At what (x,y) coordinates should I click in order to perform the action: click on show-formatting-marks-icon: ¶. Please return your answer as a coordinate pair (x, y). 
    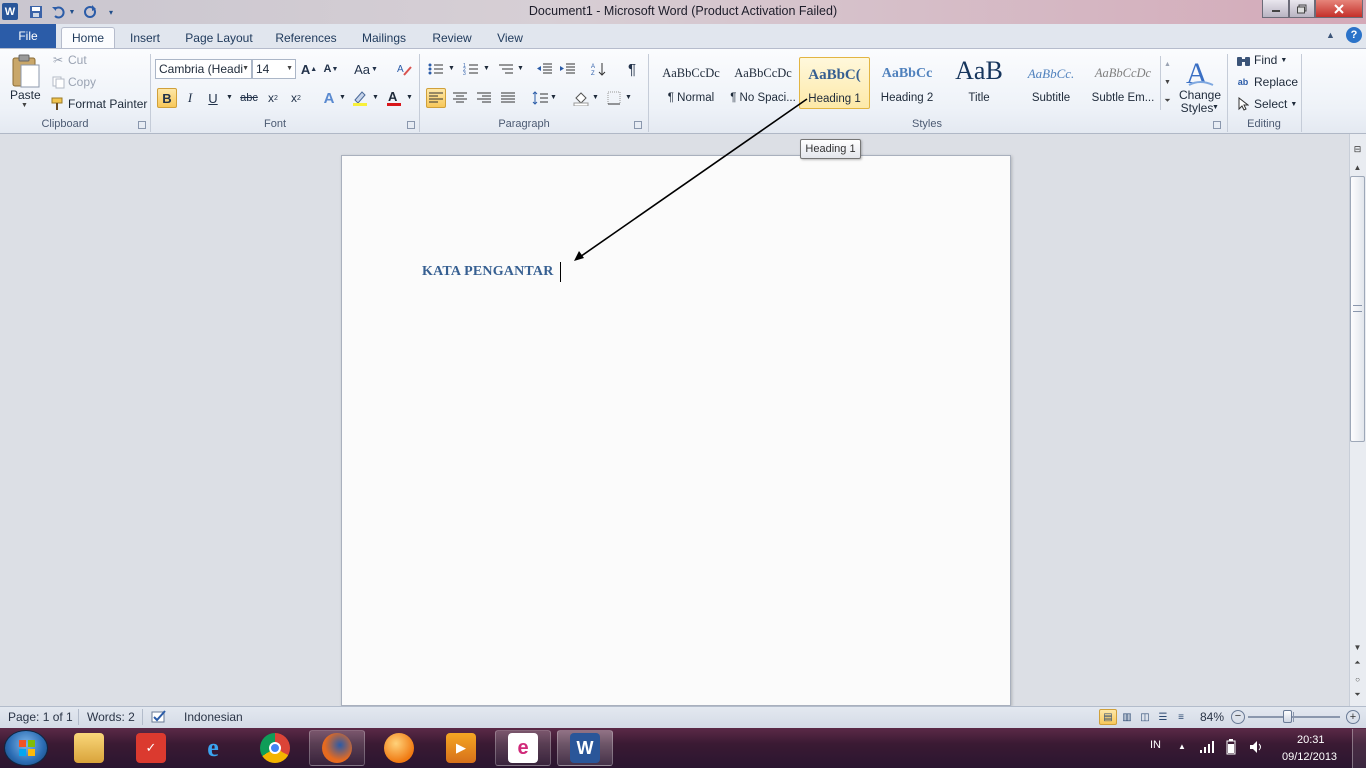
    Looking at the image, I should click on (632, 69).